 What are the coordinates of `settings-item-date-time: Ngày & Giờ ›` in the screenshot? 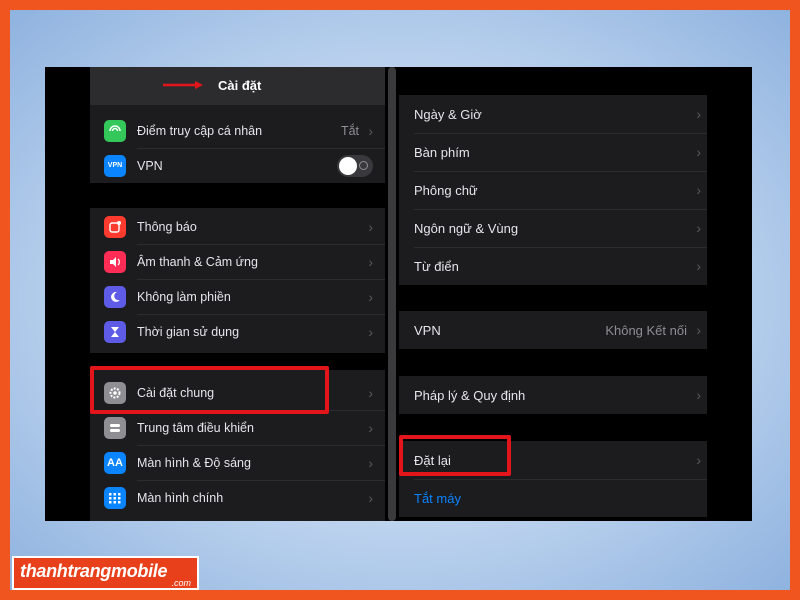 It's located at (553, 114).